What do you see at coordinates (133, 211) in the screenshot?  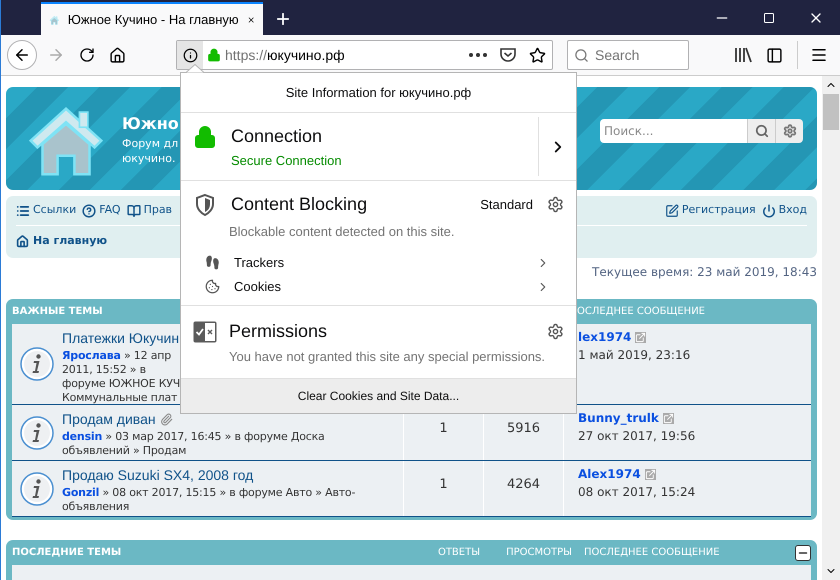 I see `book-icon` at bounding box center [133, 211].